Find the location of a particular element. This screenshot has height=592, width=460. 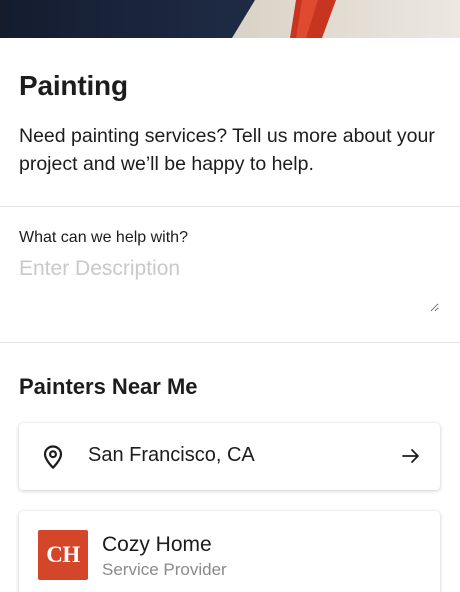

location-selector: San Francisco, CA is located at coordinates (229, 456).